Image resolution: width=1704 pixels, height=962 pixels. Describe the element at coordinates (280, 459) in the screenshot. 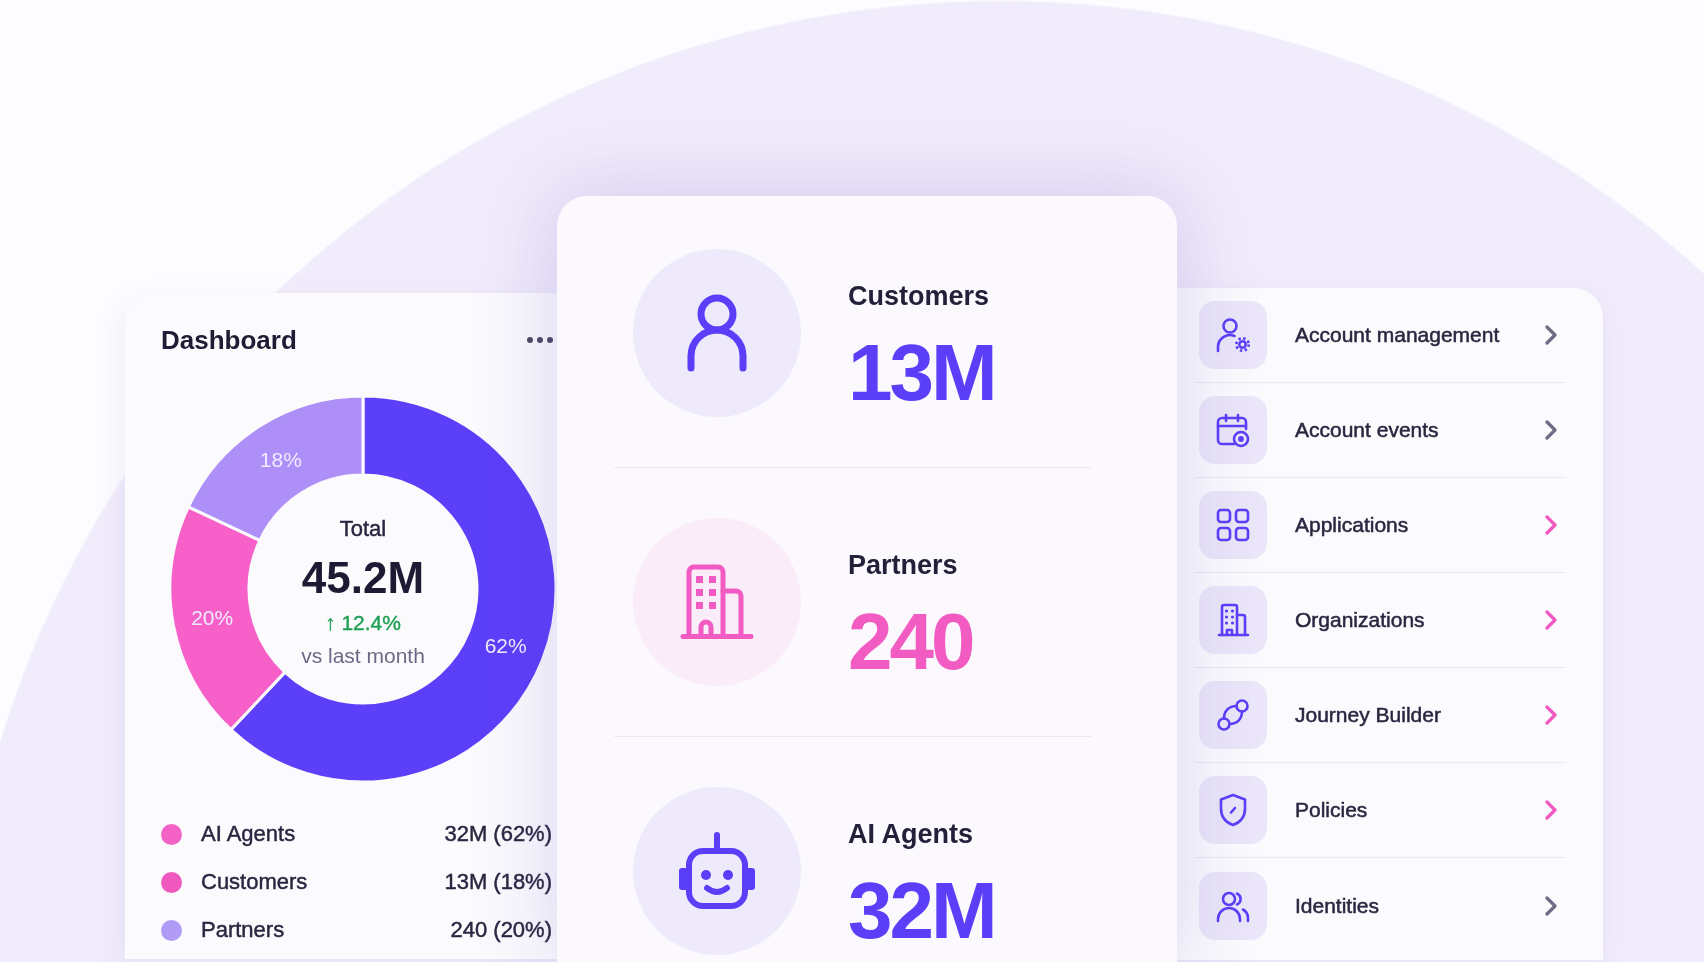

I see `slice-label: 18%` at that location.